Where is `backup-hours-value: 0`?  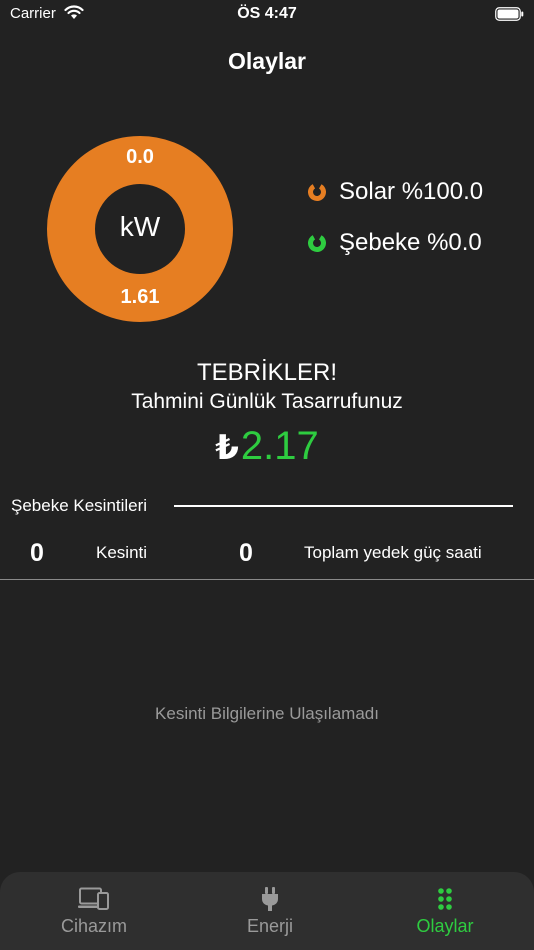 backup-hours-value: 0 is located at coordinates (246, 553).